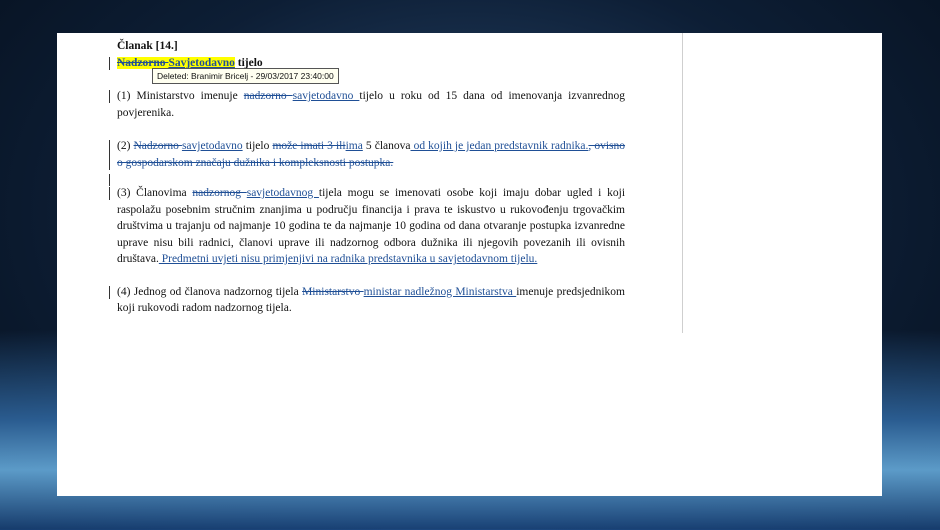  What do you see at coordinates (440, 292) in the screenshot?
I see `inserted-text: ministar nadležnog Ministarstva` at bounding box center [440, 292].